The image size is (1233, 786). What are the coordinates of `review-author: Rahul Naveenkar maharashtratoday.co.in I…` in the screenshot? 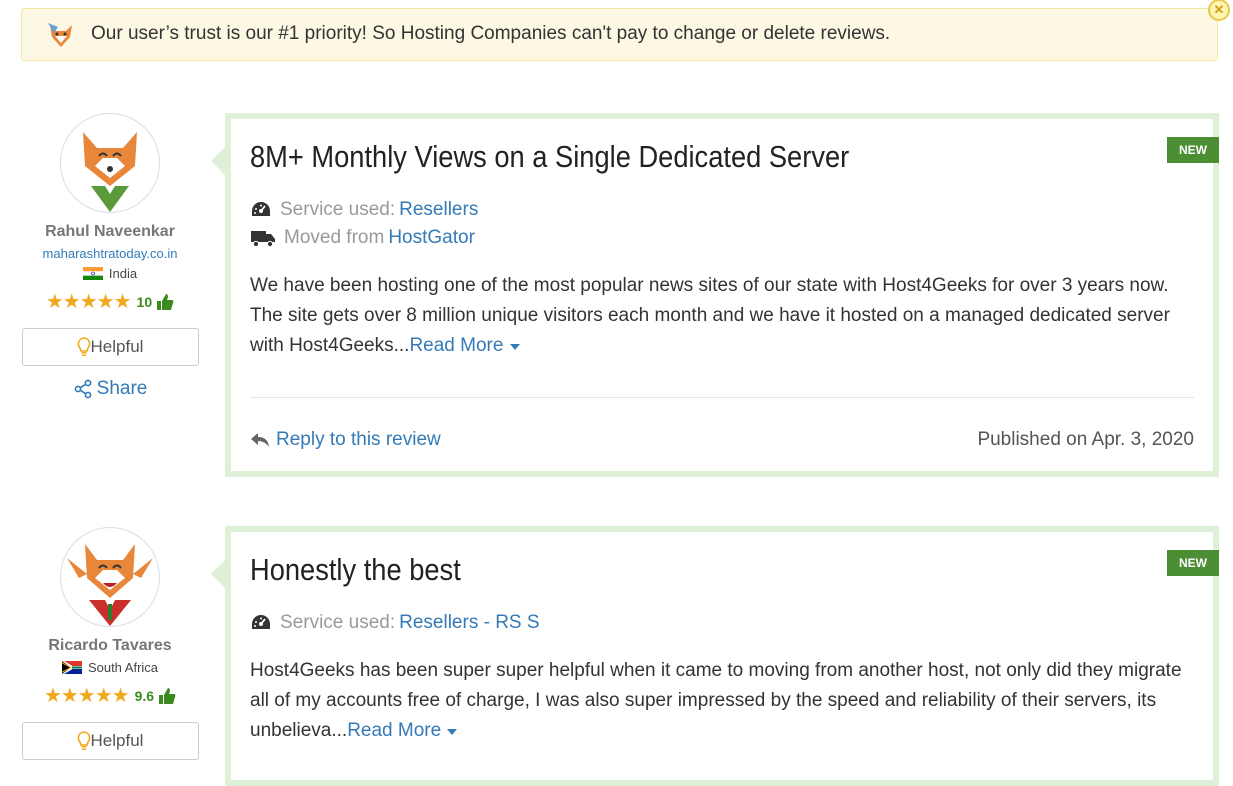 It's located at (110, 256).